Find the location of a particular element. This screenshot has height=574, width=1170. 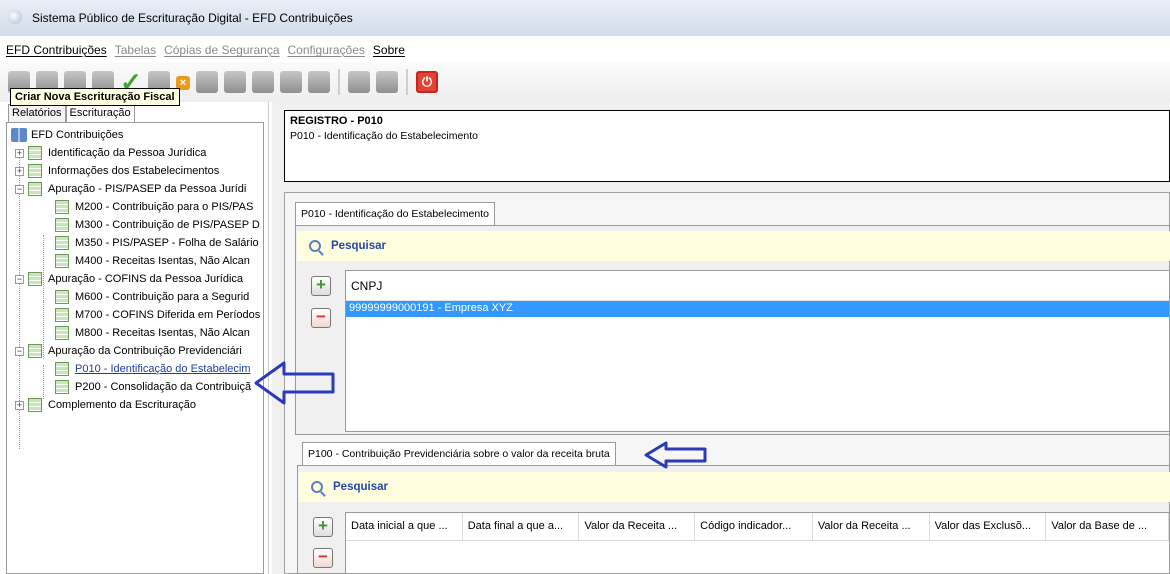

menu-configuracoes: Configurações is located at coordinates (326, 50).